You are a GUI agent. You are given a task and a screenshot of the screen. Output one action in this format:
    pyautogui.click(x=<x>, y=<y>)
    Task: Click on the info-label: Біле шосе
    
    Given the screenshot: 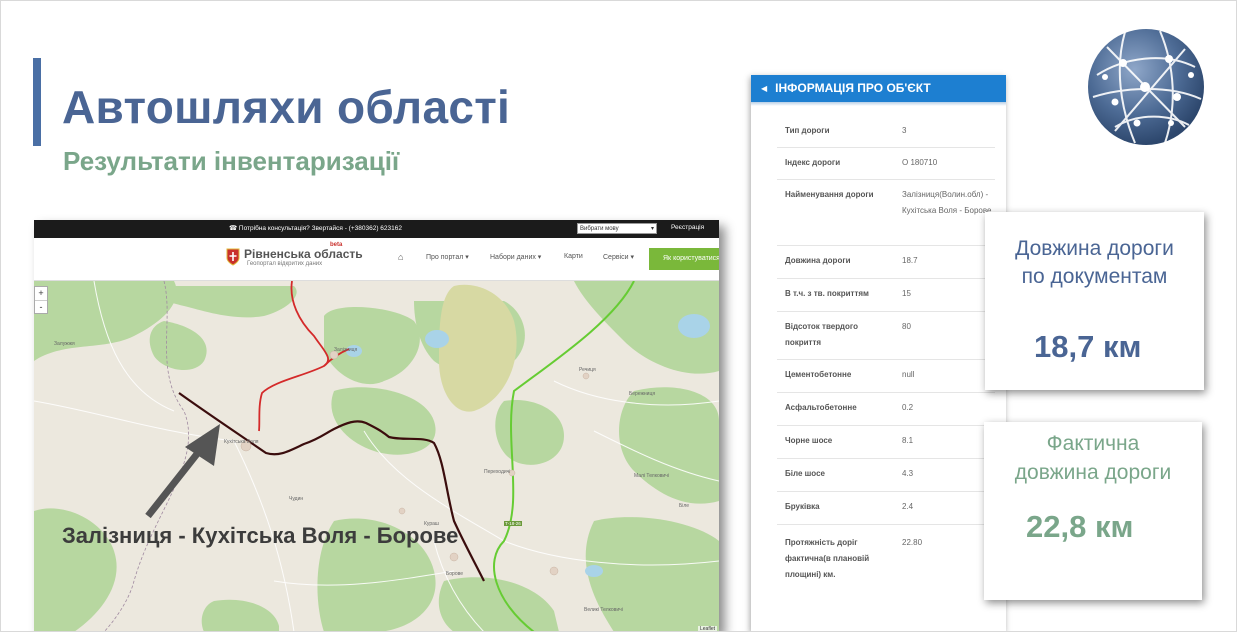 What is the action you would take?
    pyautogui.click(x=805, y=473)
    